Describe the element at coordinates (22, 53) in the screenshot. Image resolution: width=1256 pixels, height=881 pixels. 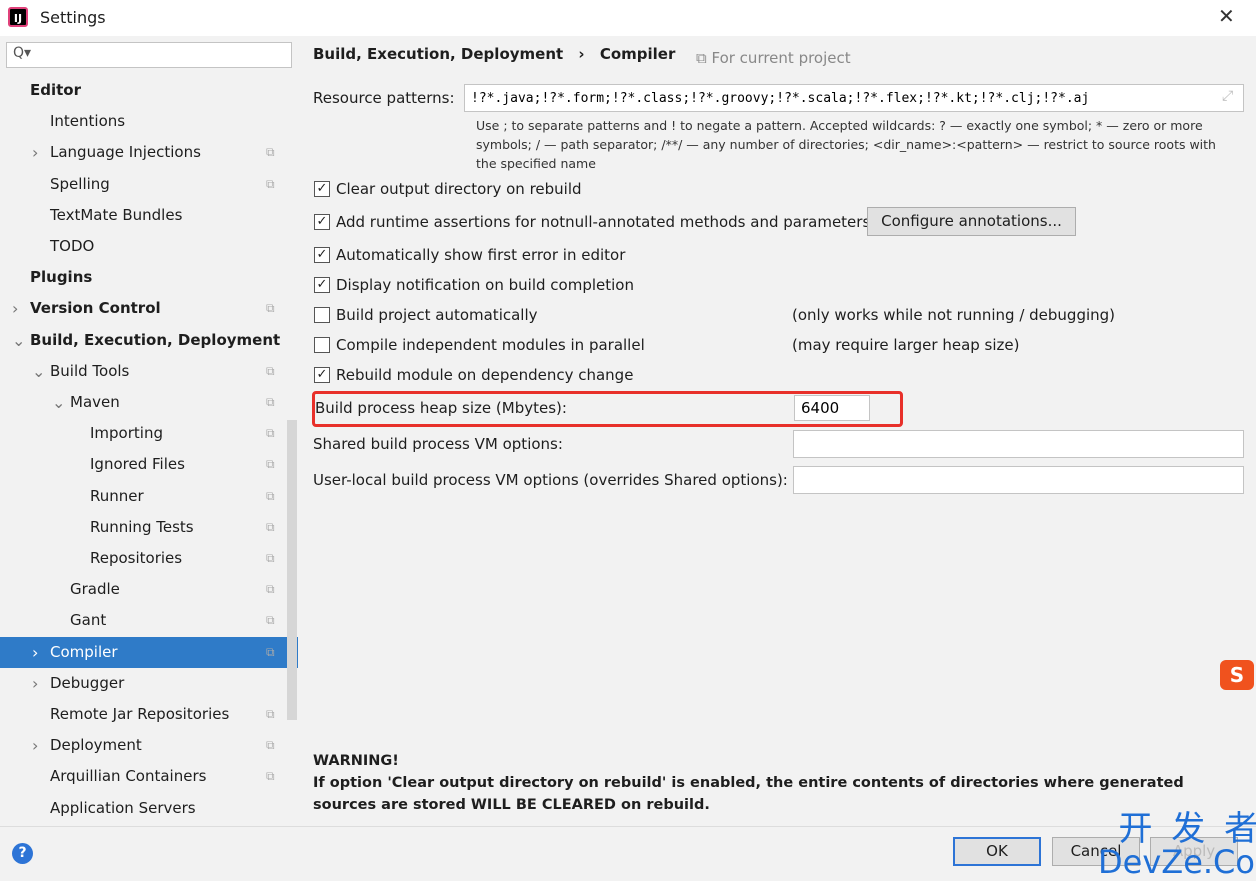
I see `search-icon: Q▾` at that location.